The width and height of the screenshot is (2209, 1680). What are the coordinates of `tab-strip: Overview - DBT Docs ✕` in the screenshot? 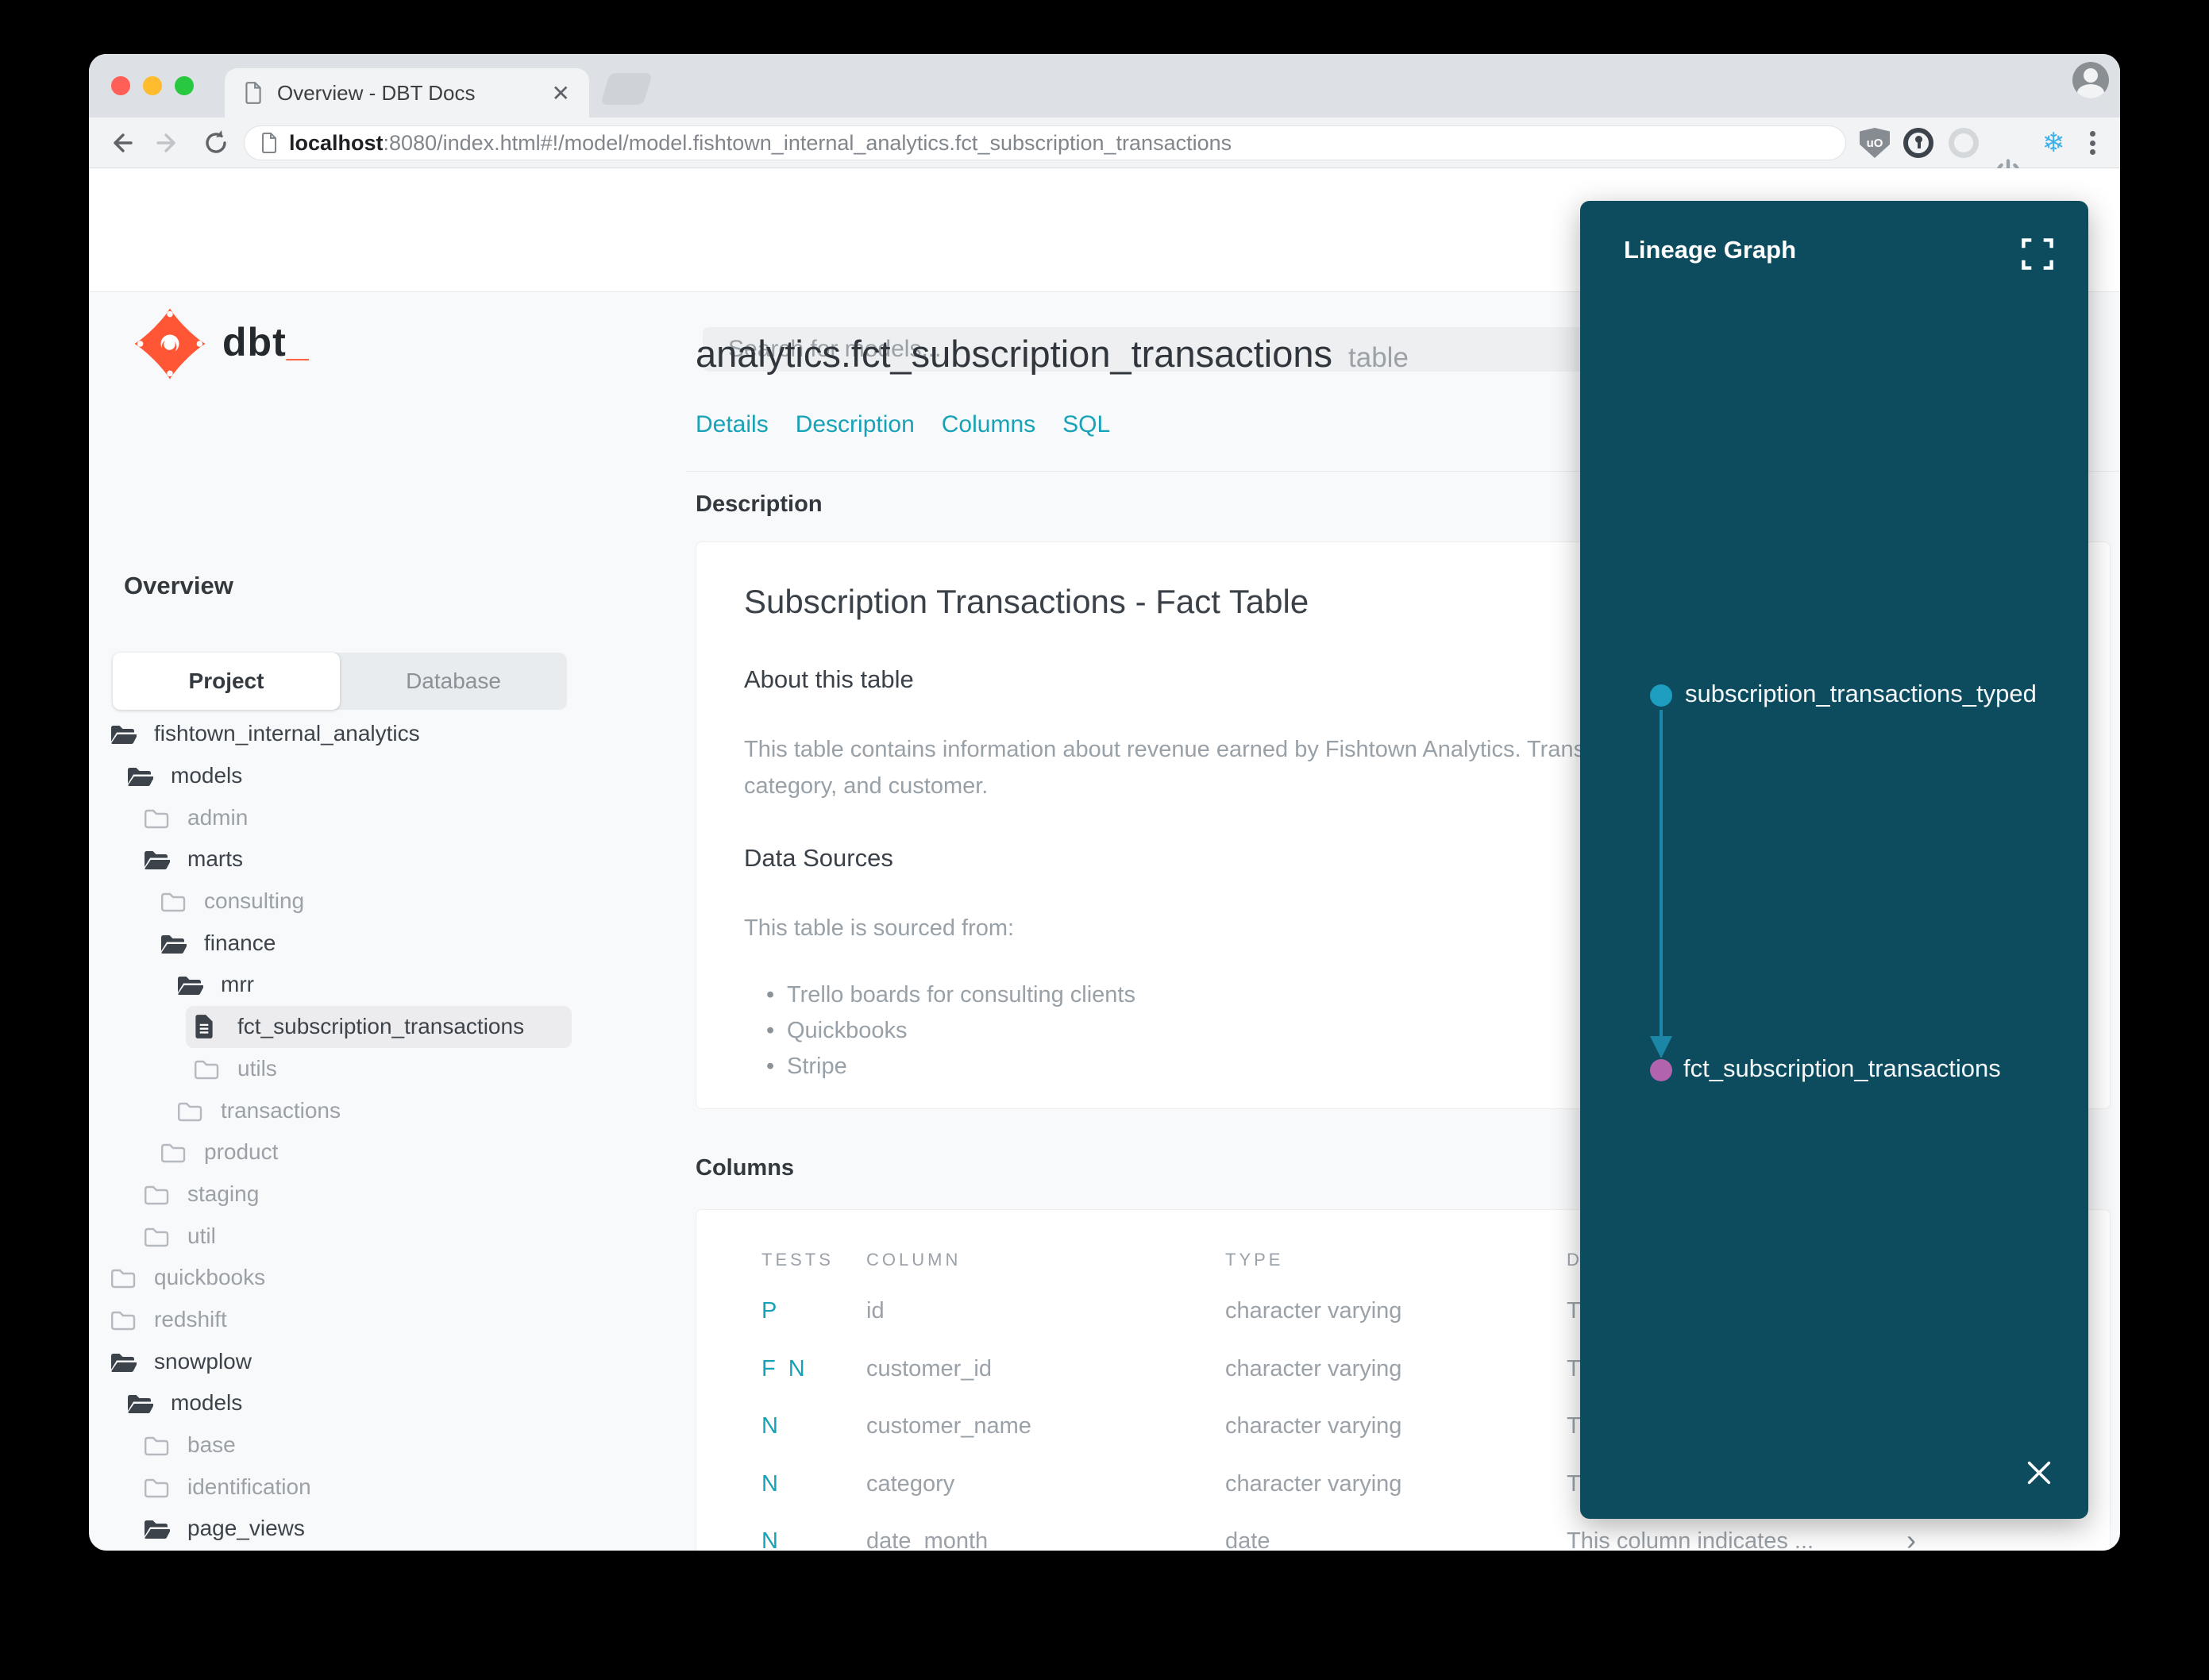 It's located at (1104, 86).